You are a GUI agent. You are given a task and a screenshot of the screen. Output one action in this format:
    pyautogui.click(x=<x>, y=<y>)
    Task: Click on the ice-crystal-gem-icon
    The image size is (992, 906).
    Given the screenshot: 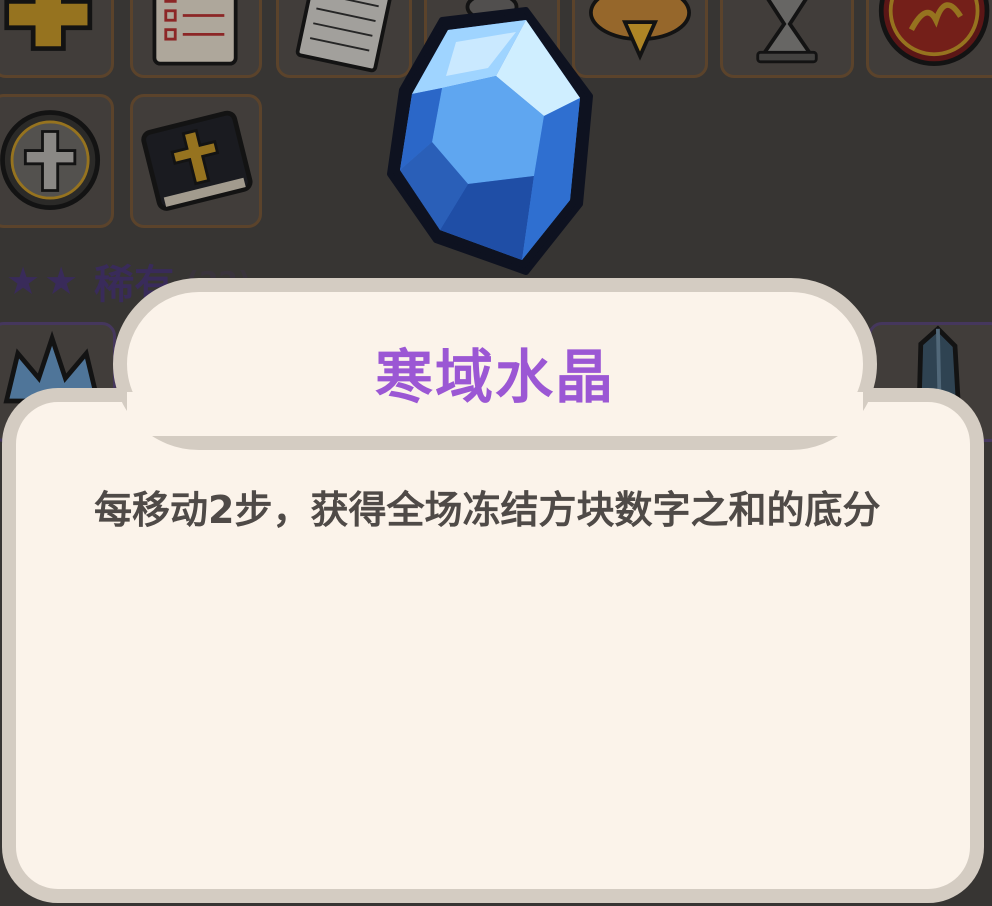 What is the action you would take?
    pyautogui.click(x=490, y=141)
    